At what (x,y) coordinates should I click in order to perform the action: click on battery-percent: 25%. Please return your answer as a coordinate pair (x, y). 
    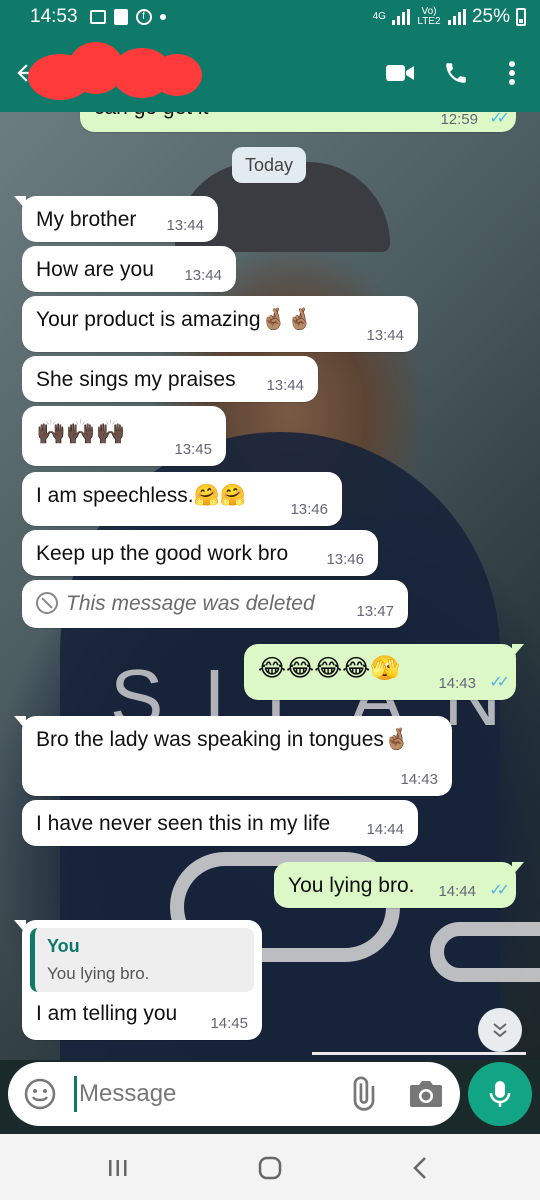
    Looking at the image, I should click on (490, 16).